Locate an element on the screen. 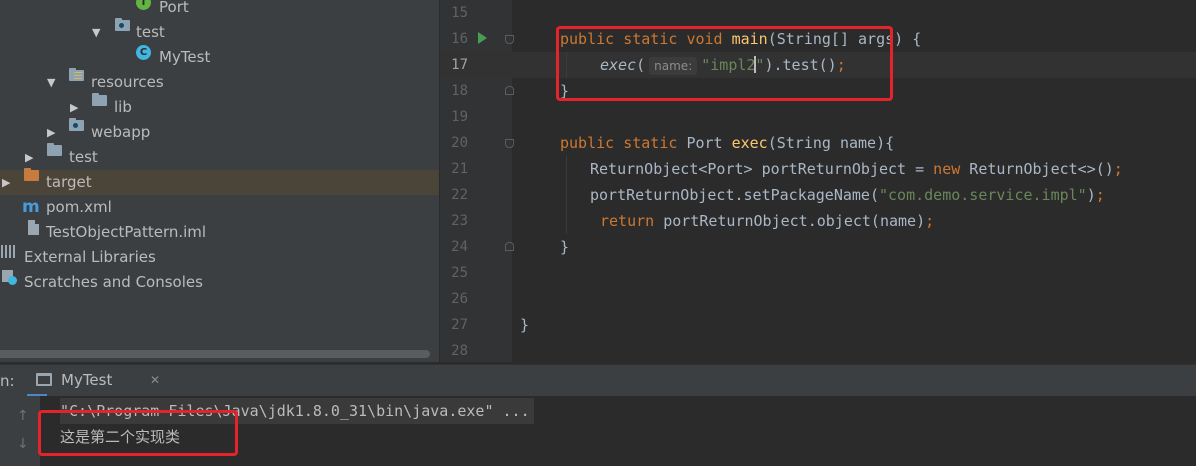  line-number: 25 is located at coordinates (459, 273).